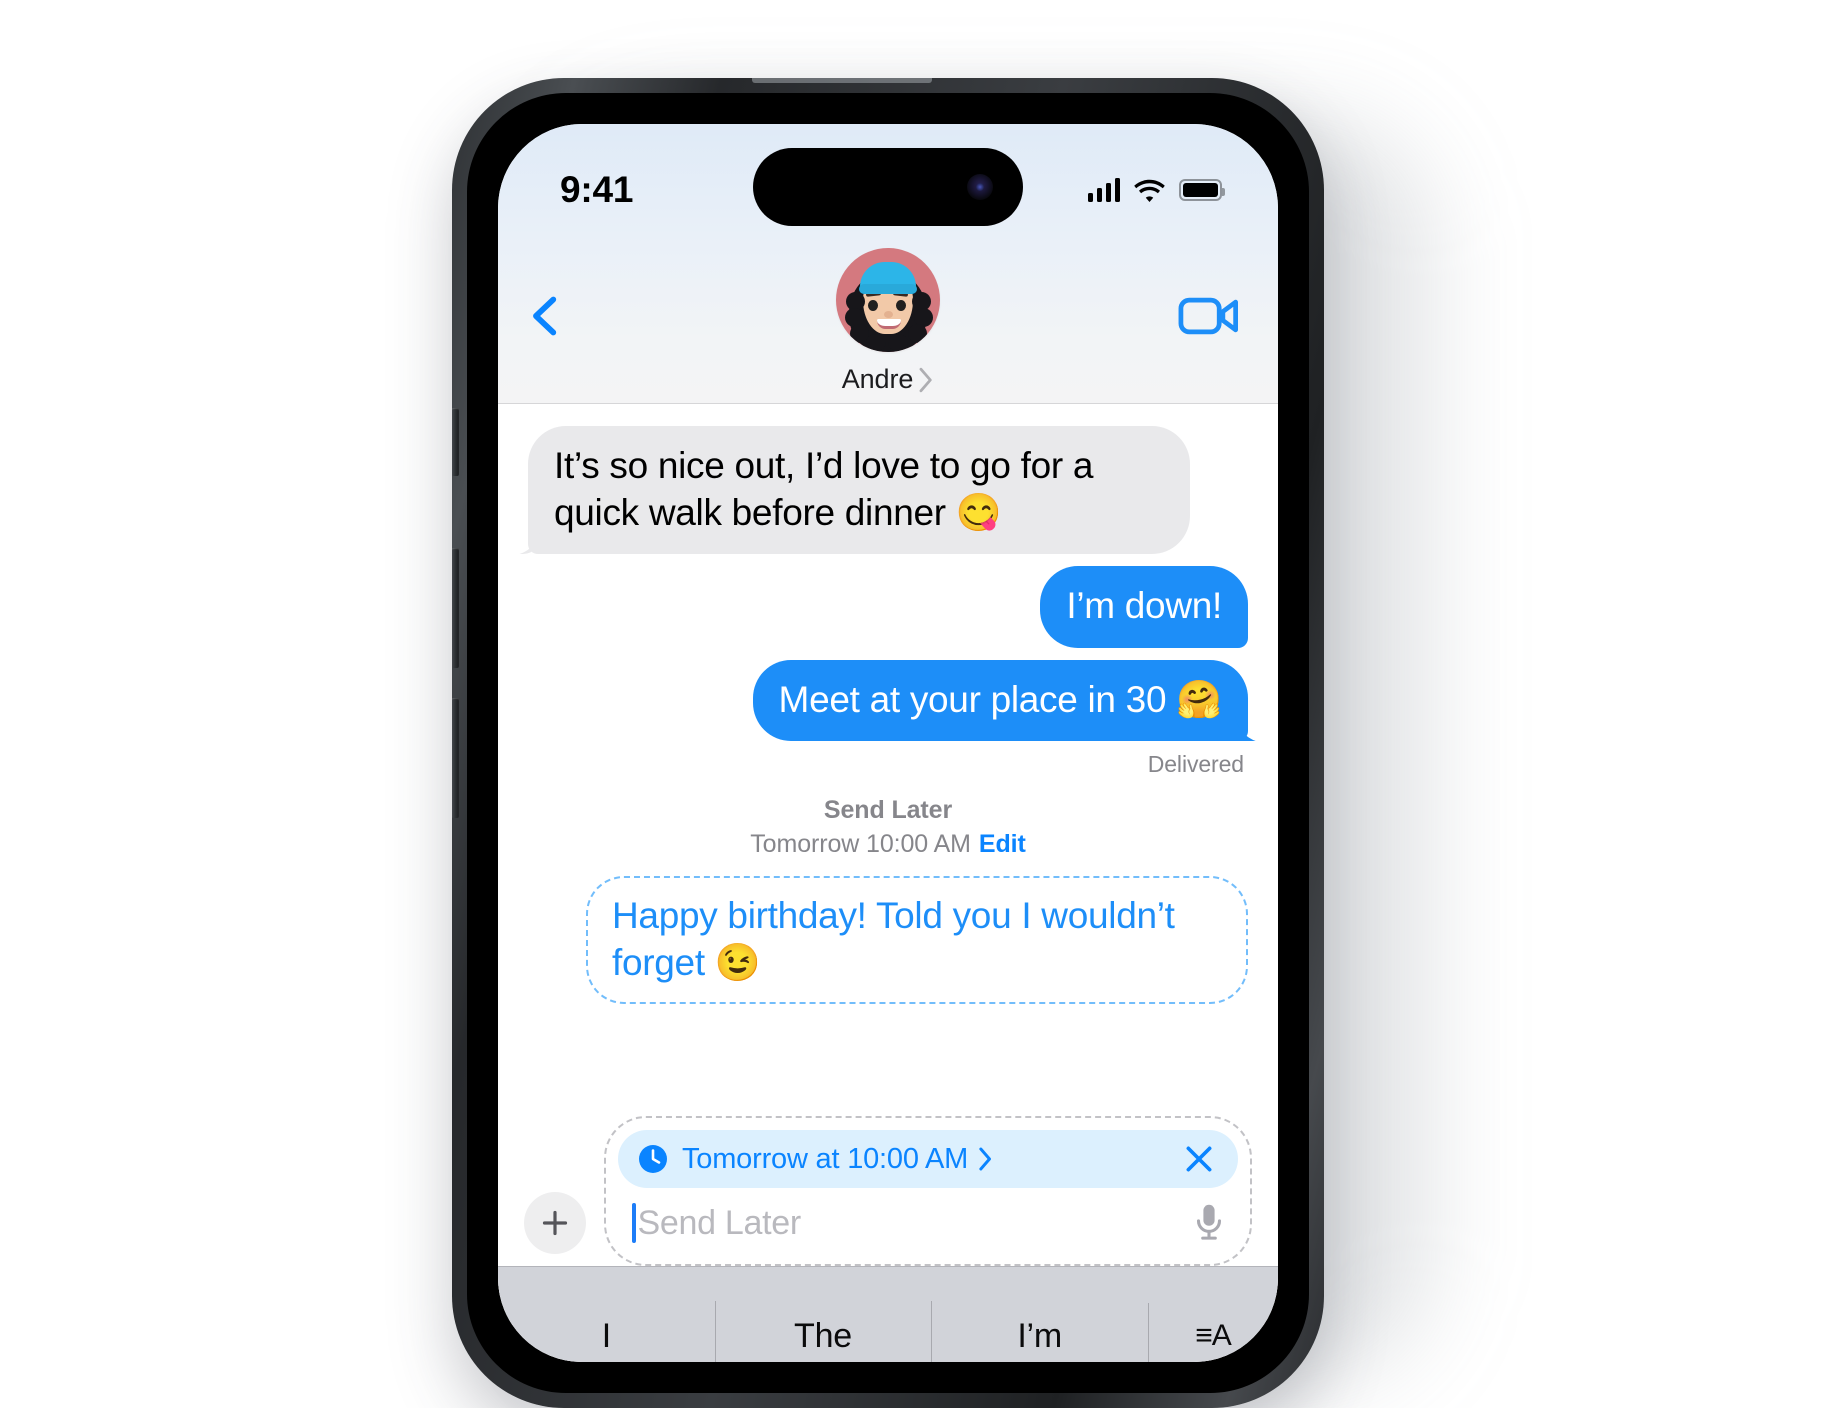 The height and width of the screenshot is (1408, 1822). Describe the element at coordinates (888, 810) in the screenshot. I see `send-later-title: Send Later` at that location.